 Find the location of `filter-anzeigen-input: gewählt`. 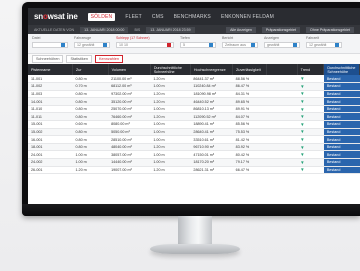

filter-anzeigen-input: gewählt is located at coordinates (282, 45).